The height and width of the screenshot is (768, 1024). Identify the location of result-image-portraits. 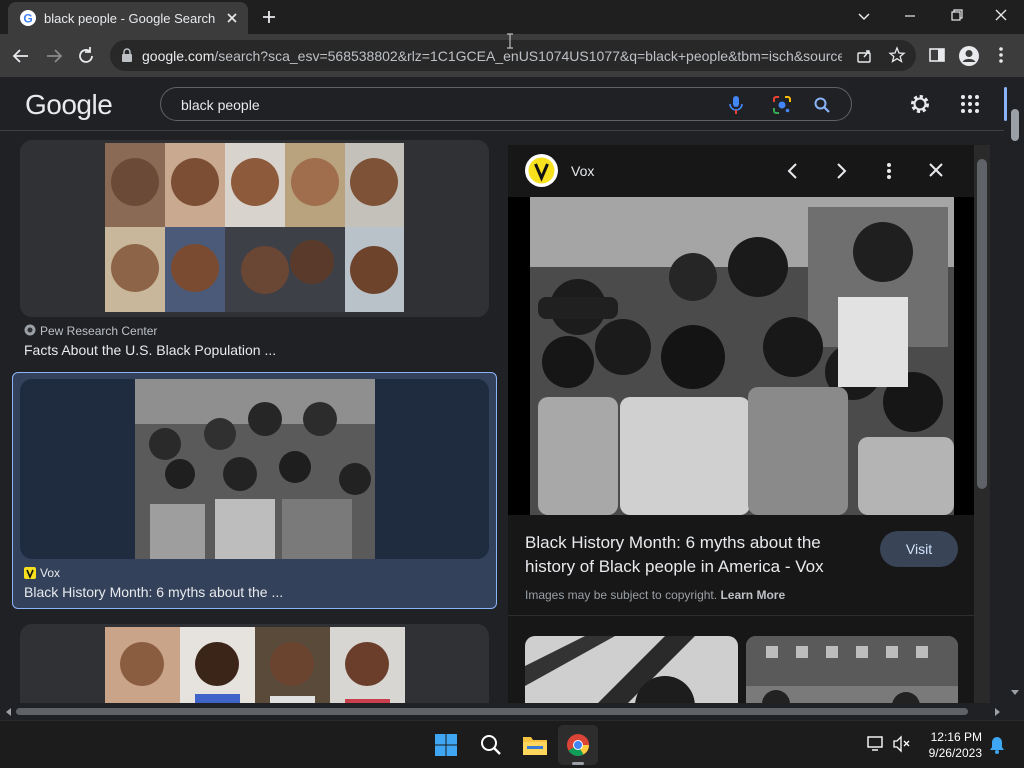
(254, 663).